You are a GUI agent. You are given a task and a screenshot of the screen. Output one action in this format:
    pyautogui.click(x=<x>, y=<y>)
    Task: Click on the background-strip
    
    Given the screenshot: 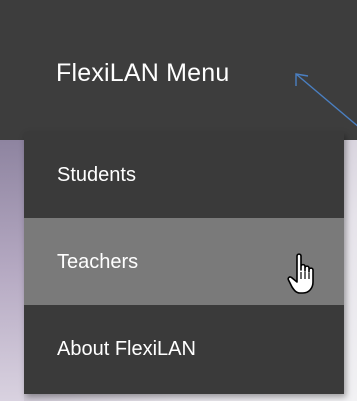 What is the action you would take?
    pyautogui.click(x=12, y=270)
    